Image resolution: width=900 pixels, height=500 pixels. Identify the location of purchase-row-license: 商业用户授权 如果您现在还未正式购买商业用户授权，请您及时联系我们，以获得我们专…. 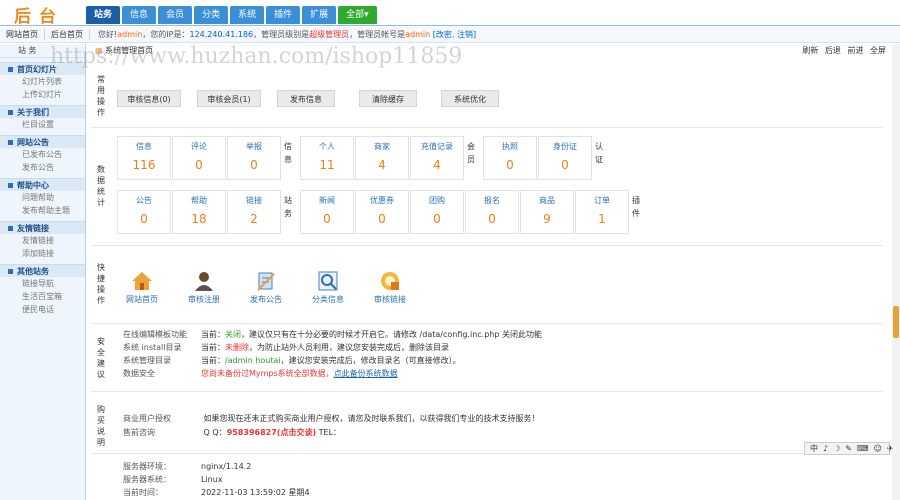
(331, 418).